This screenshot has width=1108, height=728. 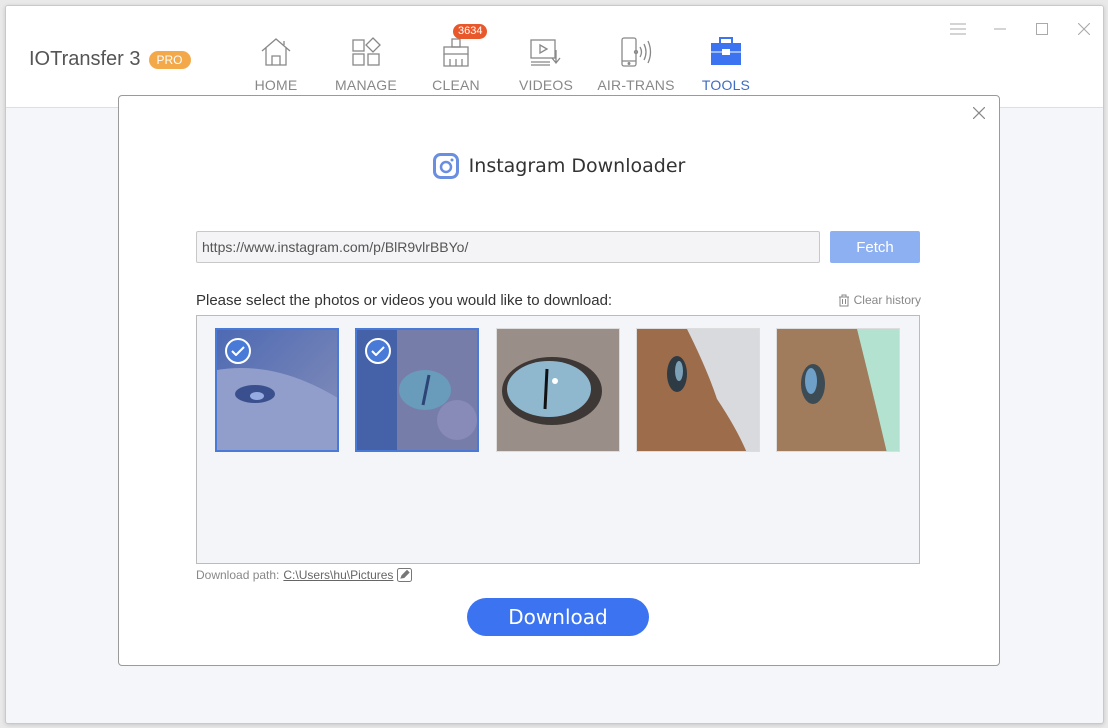 What do you see at coordinates (636, 52) in the screenshot?
I see `phone-wireless-icon` at bounding box center [636, 52].